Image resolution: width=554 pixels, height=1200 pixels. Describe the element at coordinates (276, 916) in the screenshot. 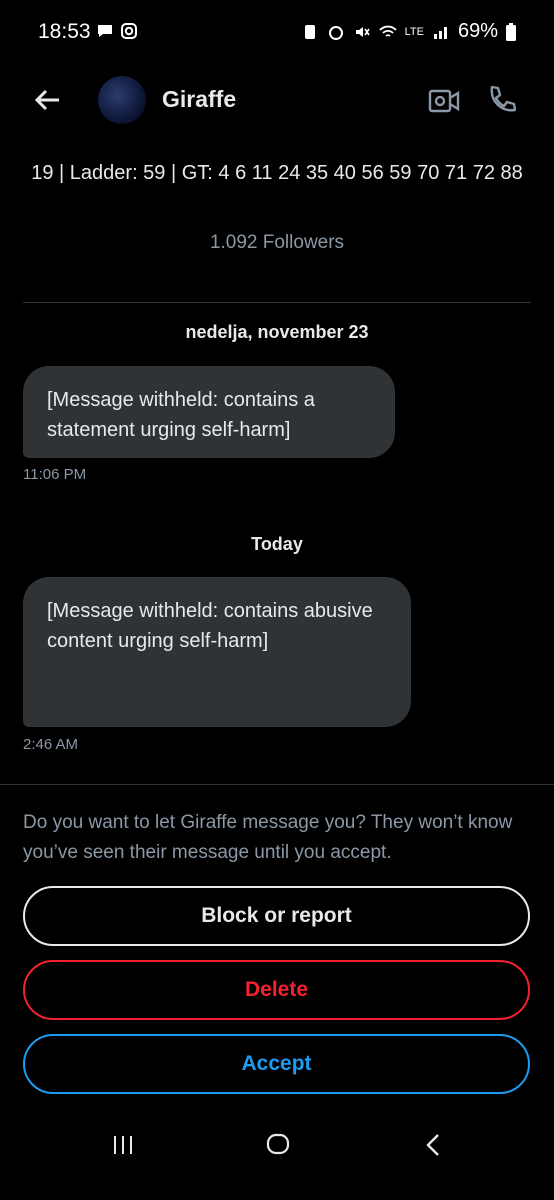

I see `block-or-report-button: Block or report` at that location.